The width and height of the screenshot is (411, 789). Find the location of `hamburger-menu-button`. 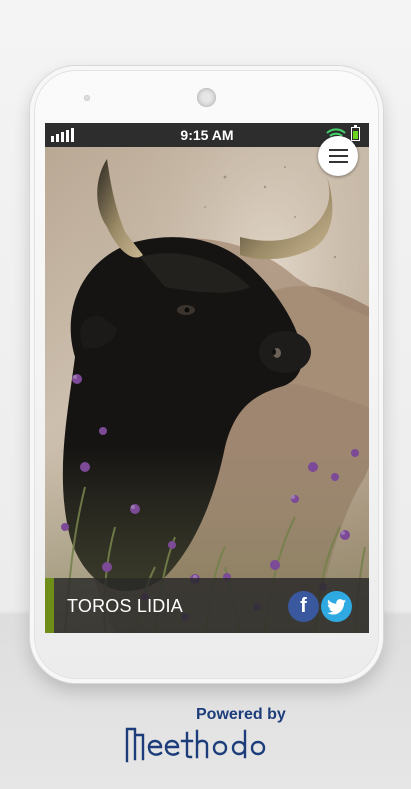

hamburger-menu-button is located at coordinates (338, 156).